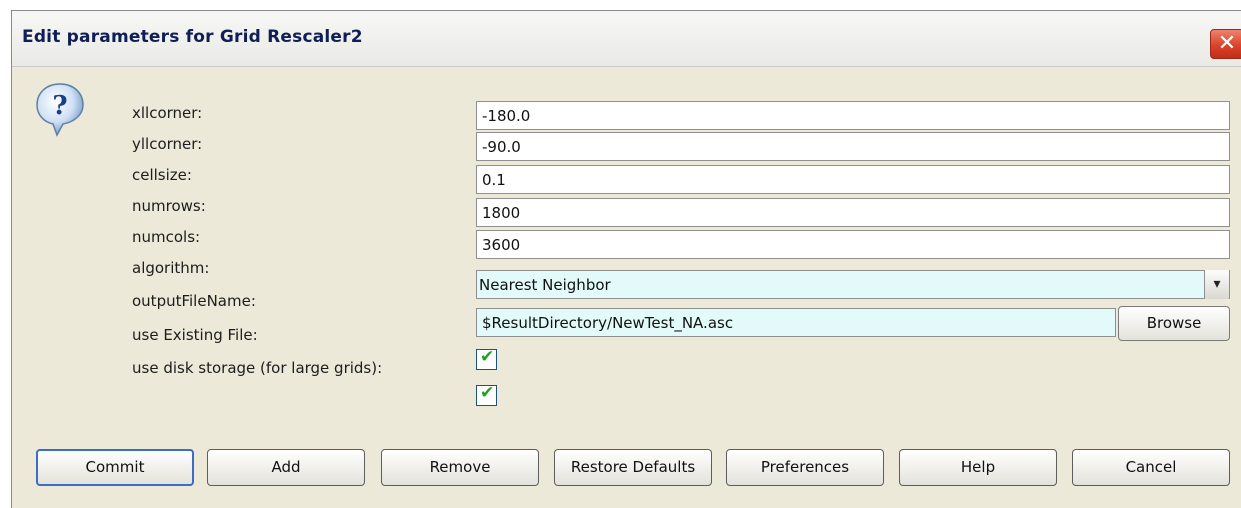 This screenshot has height=508, width=1241. I want to click on numcols-label: numcols:, so click(166, 237).